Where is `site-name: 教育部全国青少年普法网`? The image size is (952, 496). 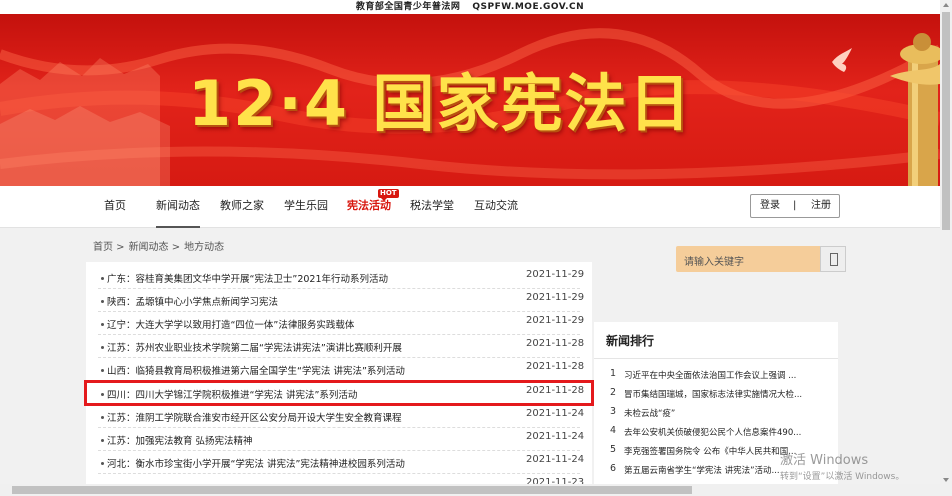 site-name: 教育部全国青少年普法网 is located at coordinates (408, 7).